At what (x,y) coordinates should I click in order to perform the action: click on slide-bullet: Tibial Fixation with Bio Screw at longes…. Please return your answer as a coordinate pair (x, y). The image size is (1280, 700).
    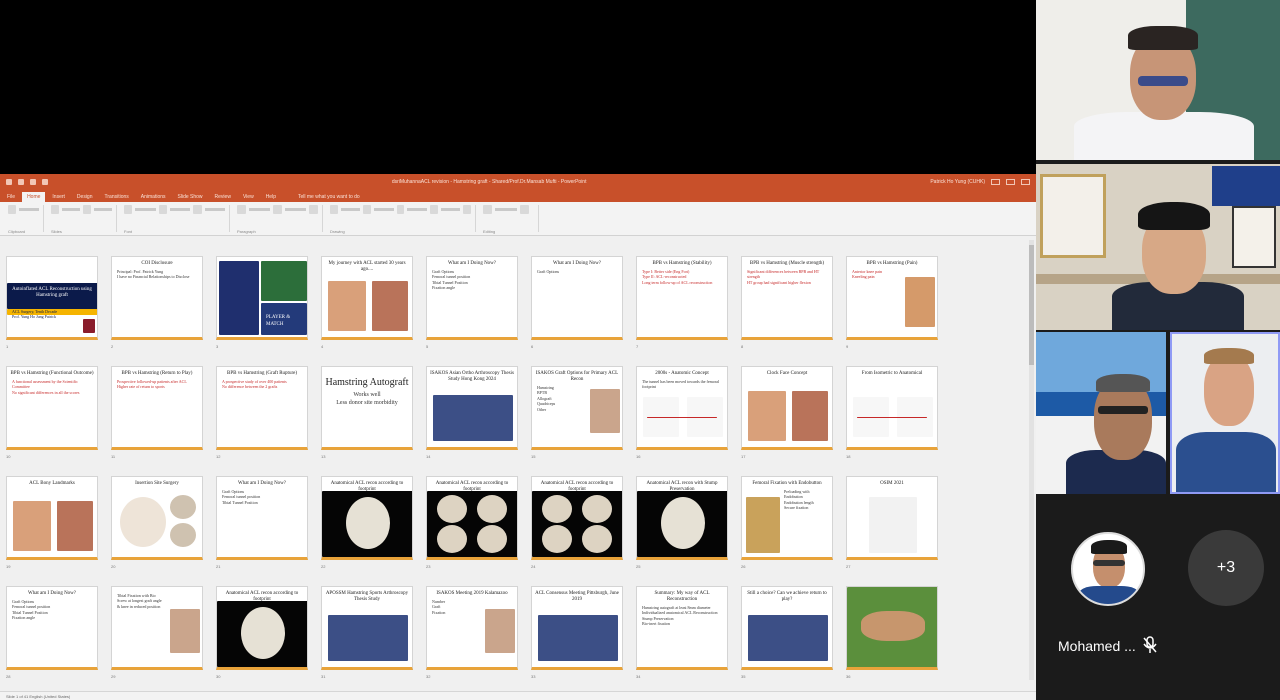
    Looking at the image, I should click on (139, 601).